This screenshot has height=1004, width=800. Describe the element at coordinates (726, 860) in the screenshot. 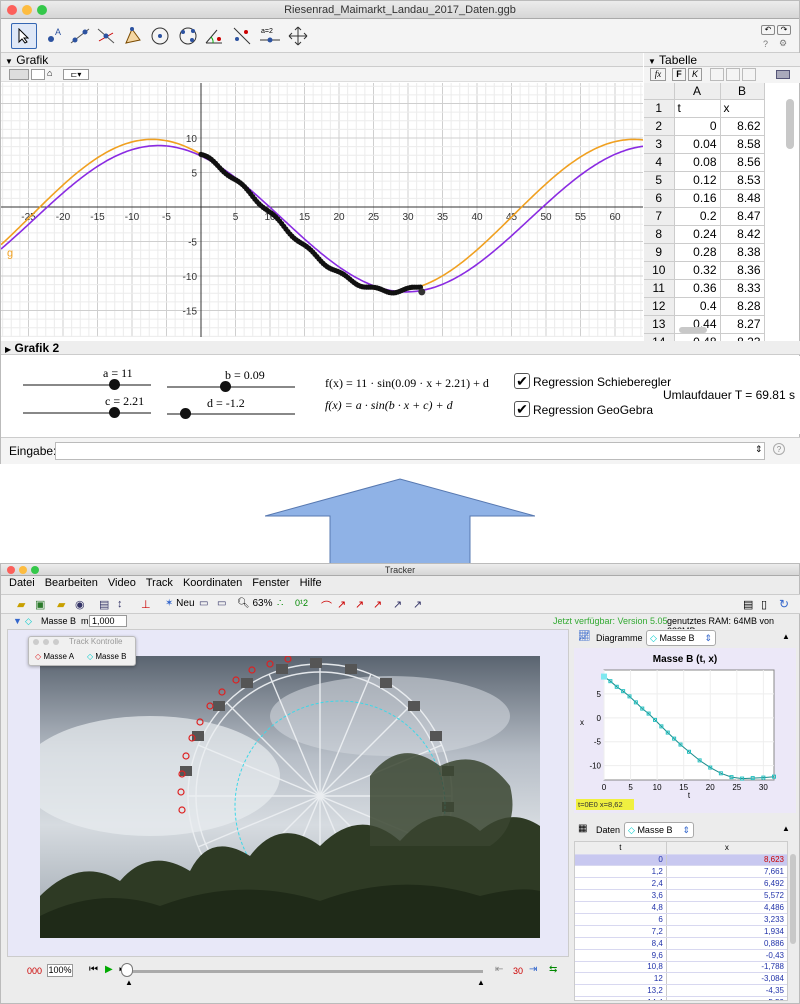

I see `data-cell-x: 8,623` at that location.